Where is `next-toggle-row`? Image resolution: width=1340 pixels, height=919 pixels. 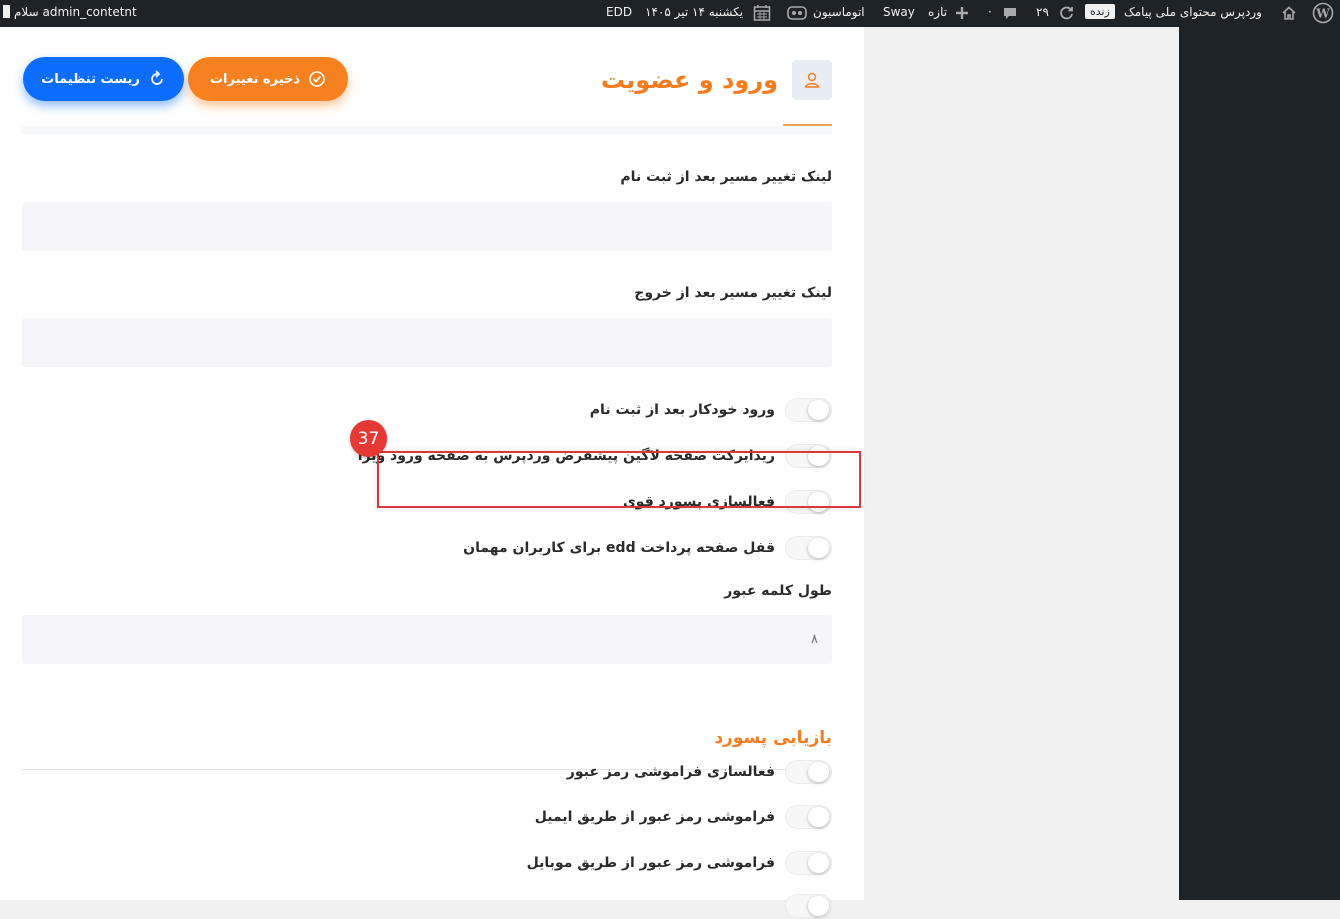 next-toggle-row is located at coordinates (808, 906).